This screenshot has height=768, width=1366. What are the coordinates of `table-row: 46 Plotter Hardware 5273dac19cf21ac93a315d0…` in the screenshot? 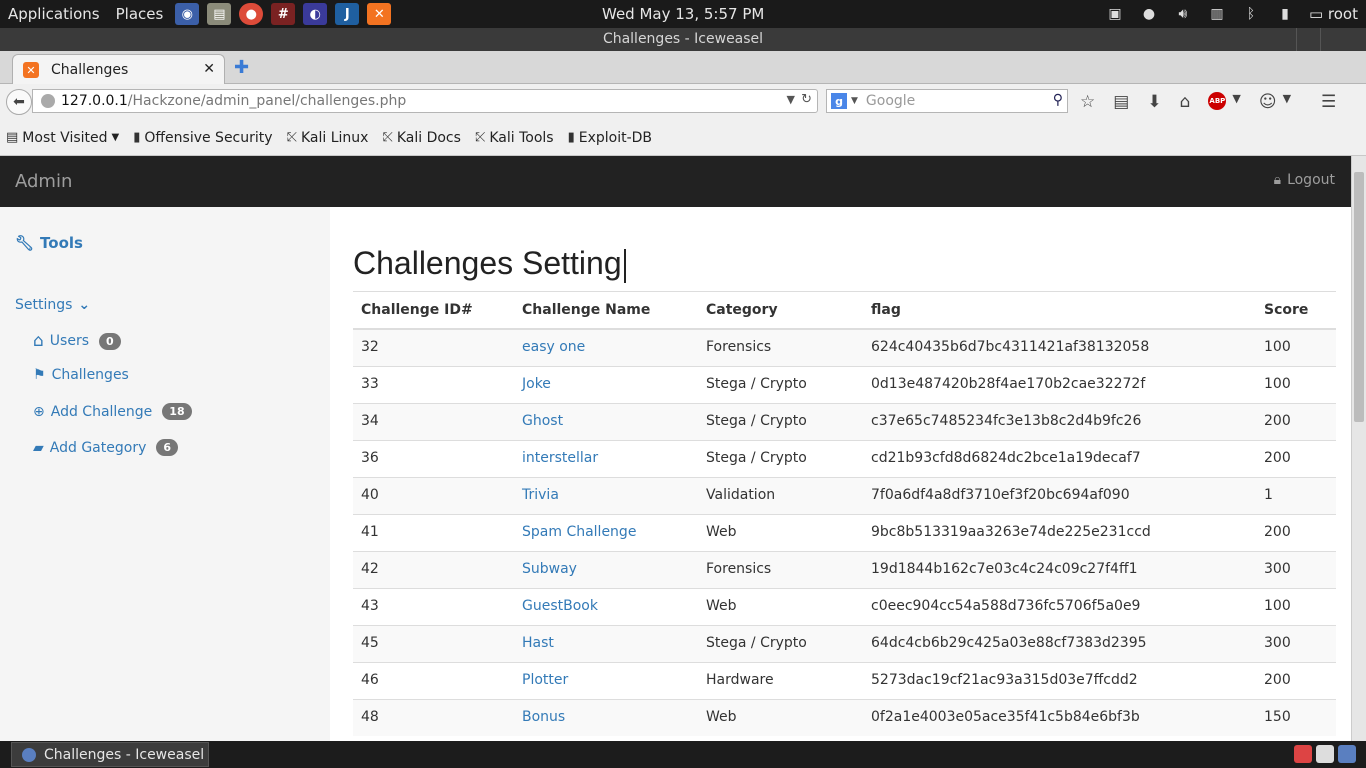 It's located at (844, 680).